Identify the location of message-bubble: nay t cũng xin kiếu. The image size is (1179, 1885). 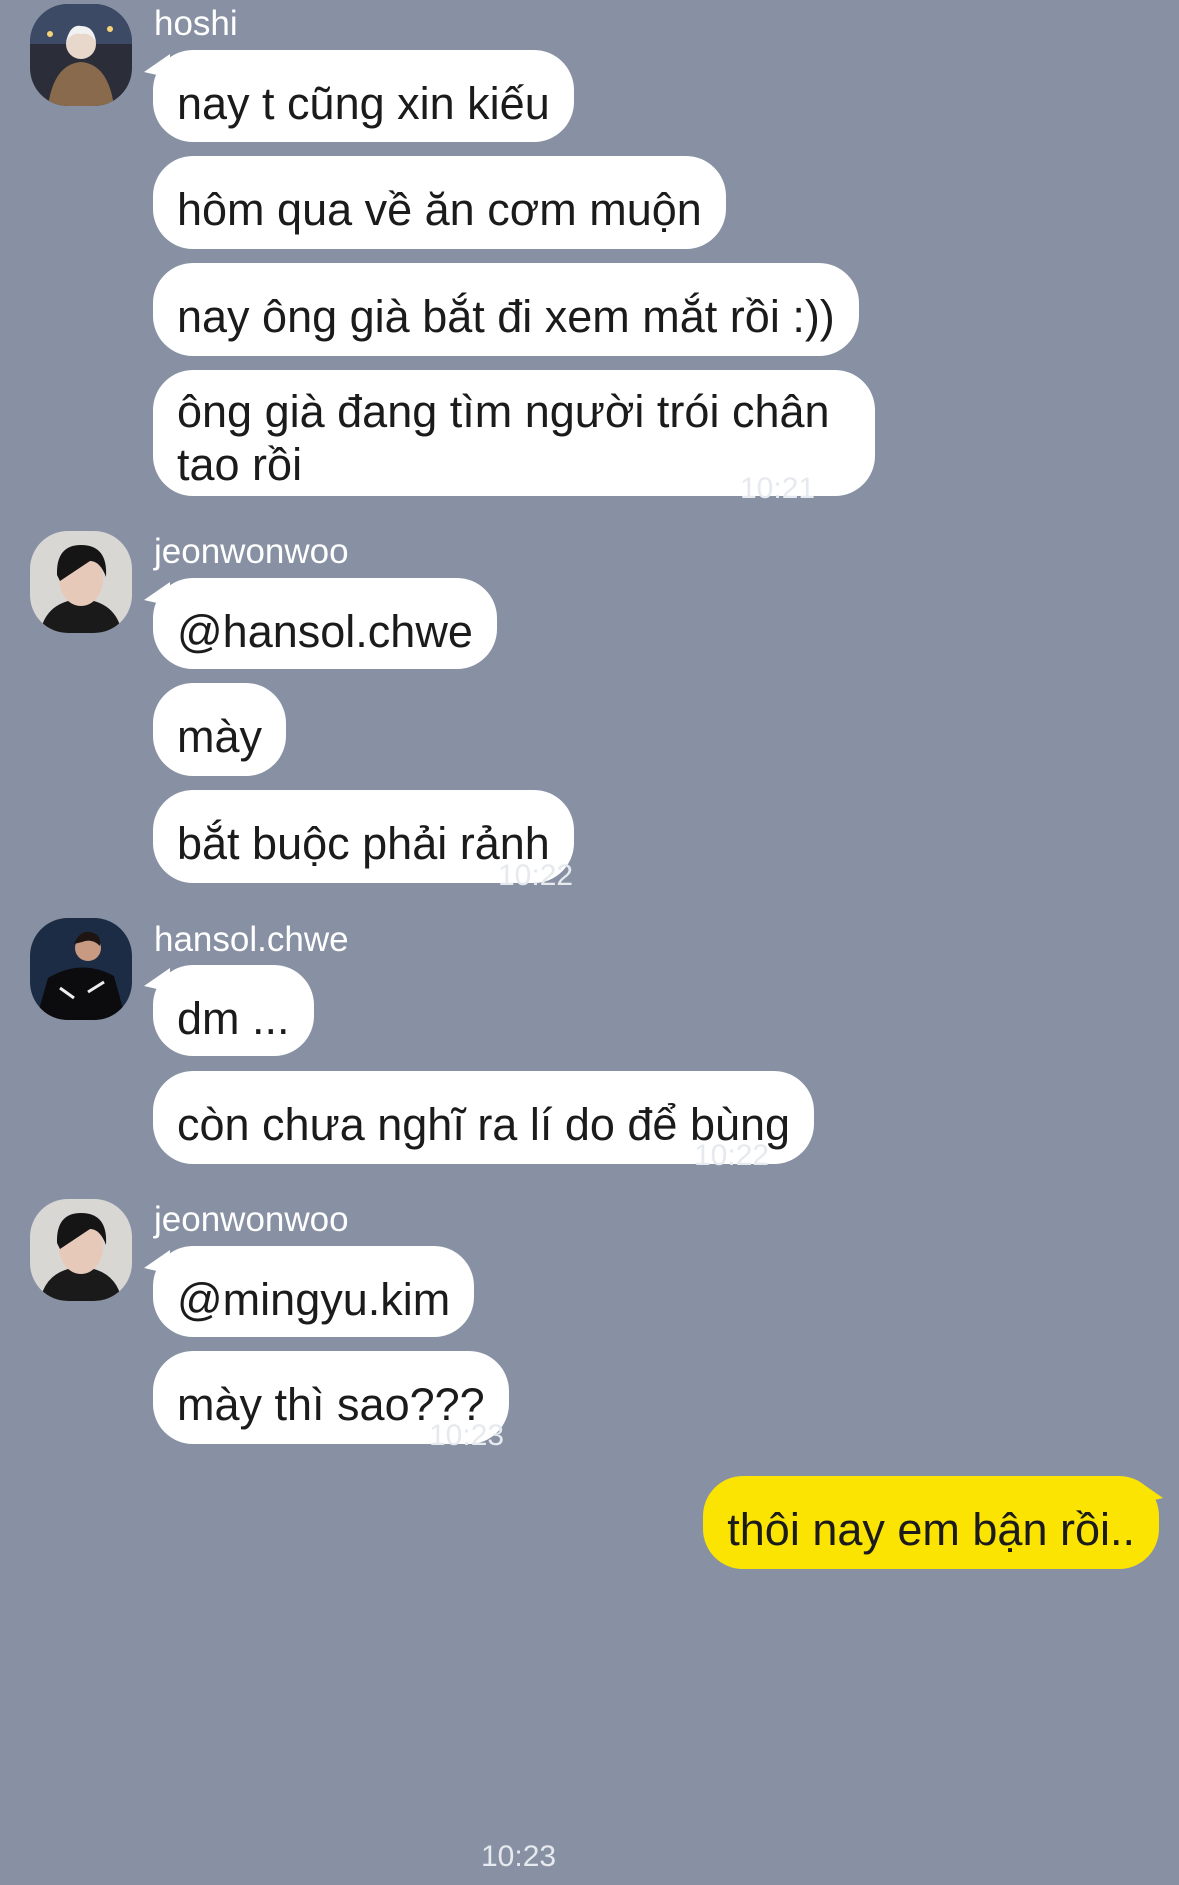
(363, 96).